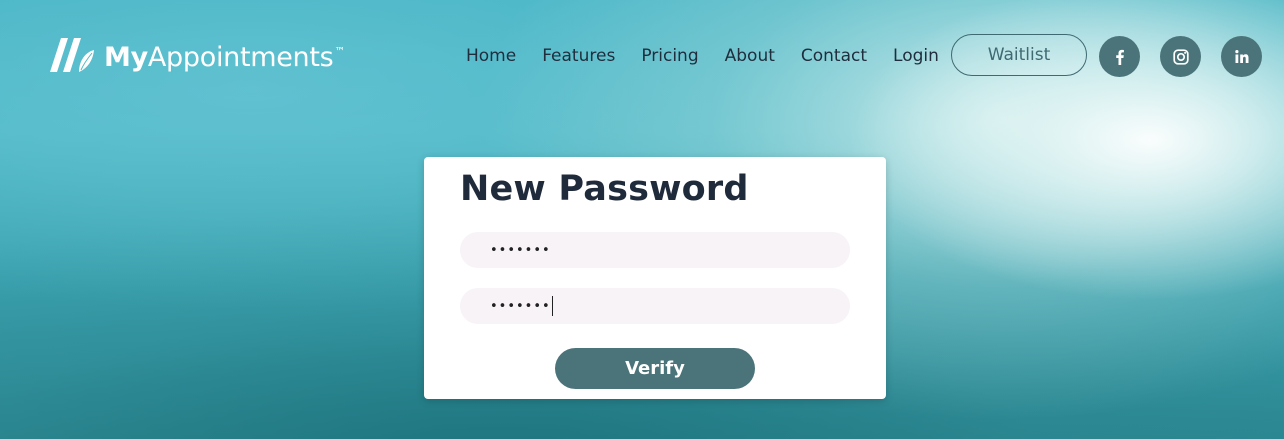  I want to click on confirm-password-input: •••••••, so click(655, 306).